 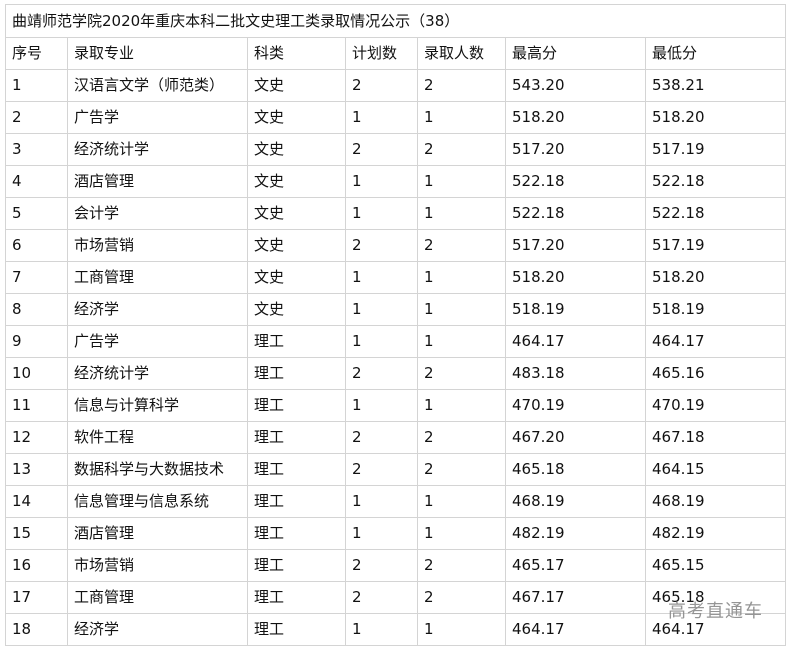 What do you see at coordinates (715, 277) in the screenshot?
I see `min-score-cell: 518.20` at bounding box center [715, 277].